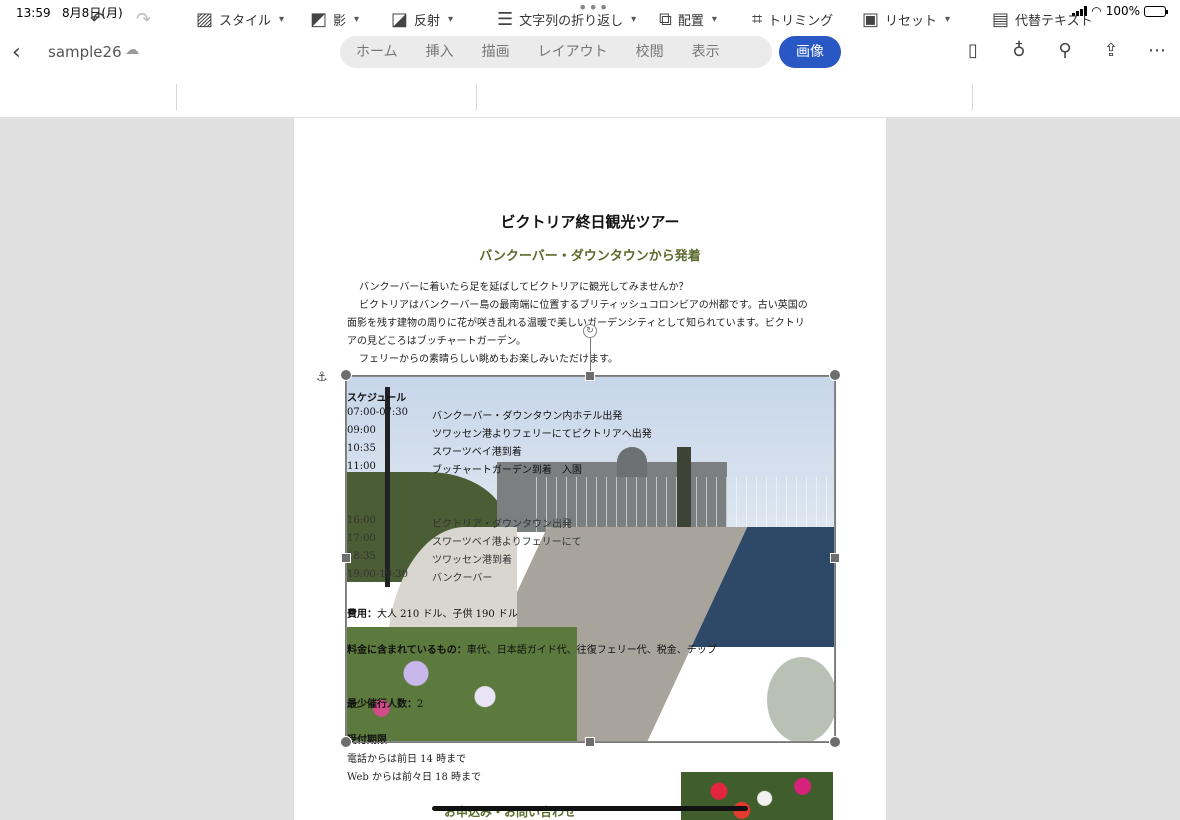 Image resolution: width=1180 pixels, height=820 pixels. What do you see at coordinates (590, 355) in the screenshot?
I see `rotation-stem` at bounding box center [590, 355].